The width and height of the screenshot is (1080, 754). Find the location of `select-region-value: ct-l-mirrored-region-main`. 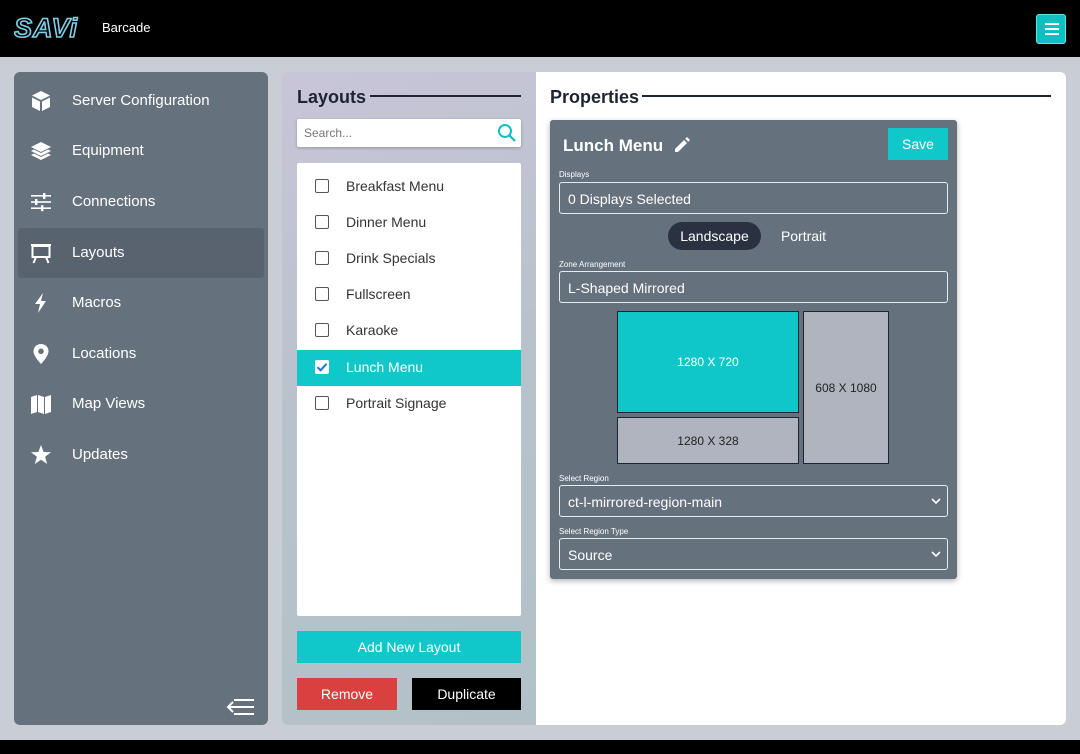

select-region-value: ct-l-mirrored-region-main is located at coordinates (645, 502).